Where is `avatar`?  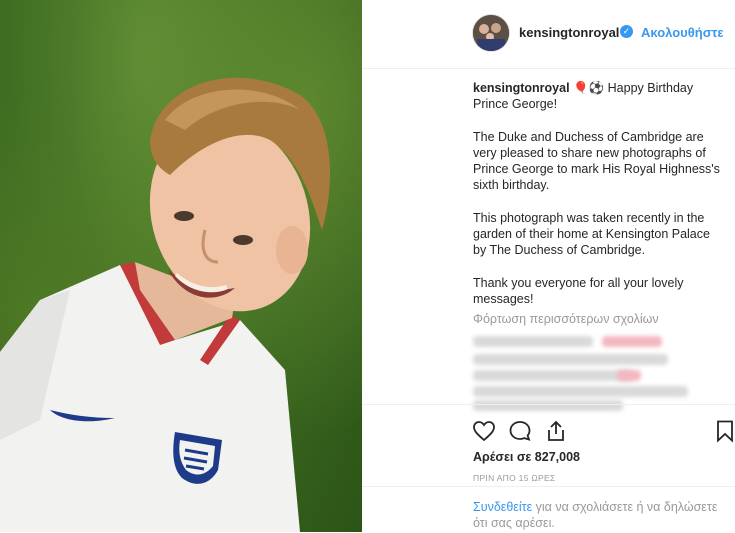
avatar is located at coordinates (491, 33).